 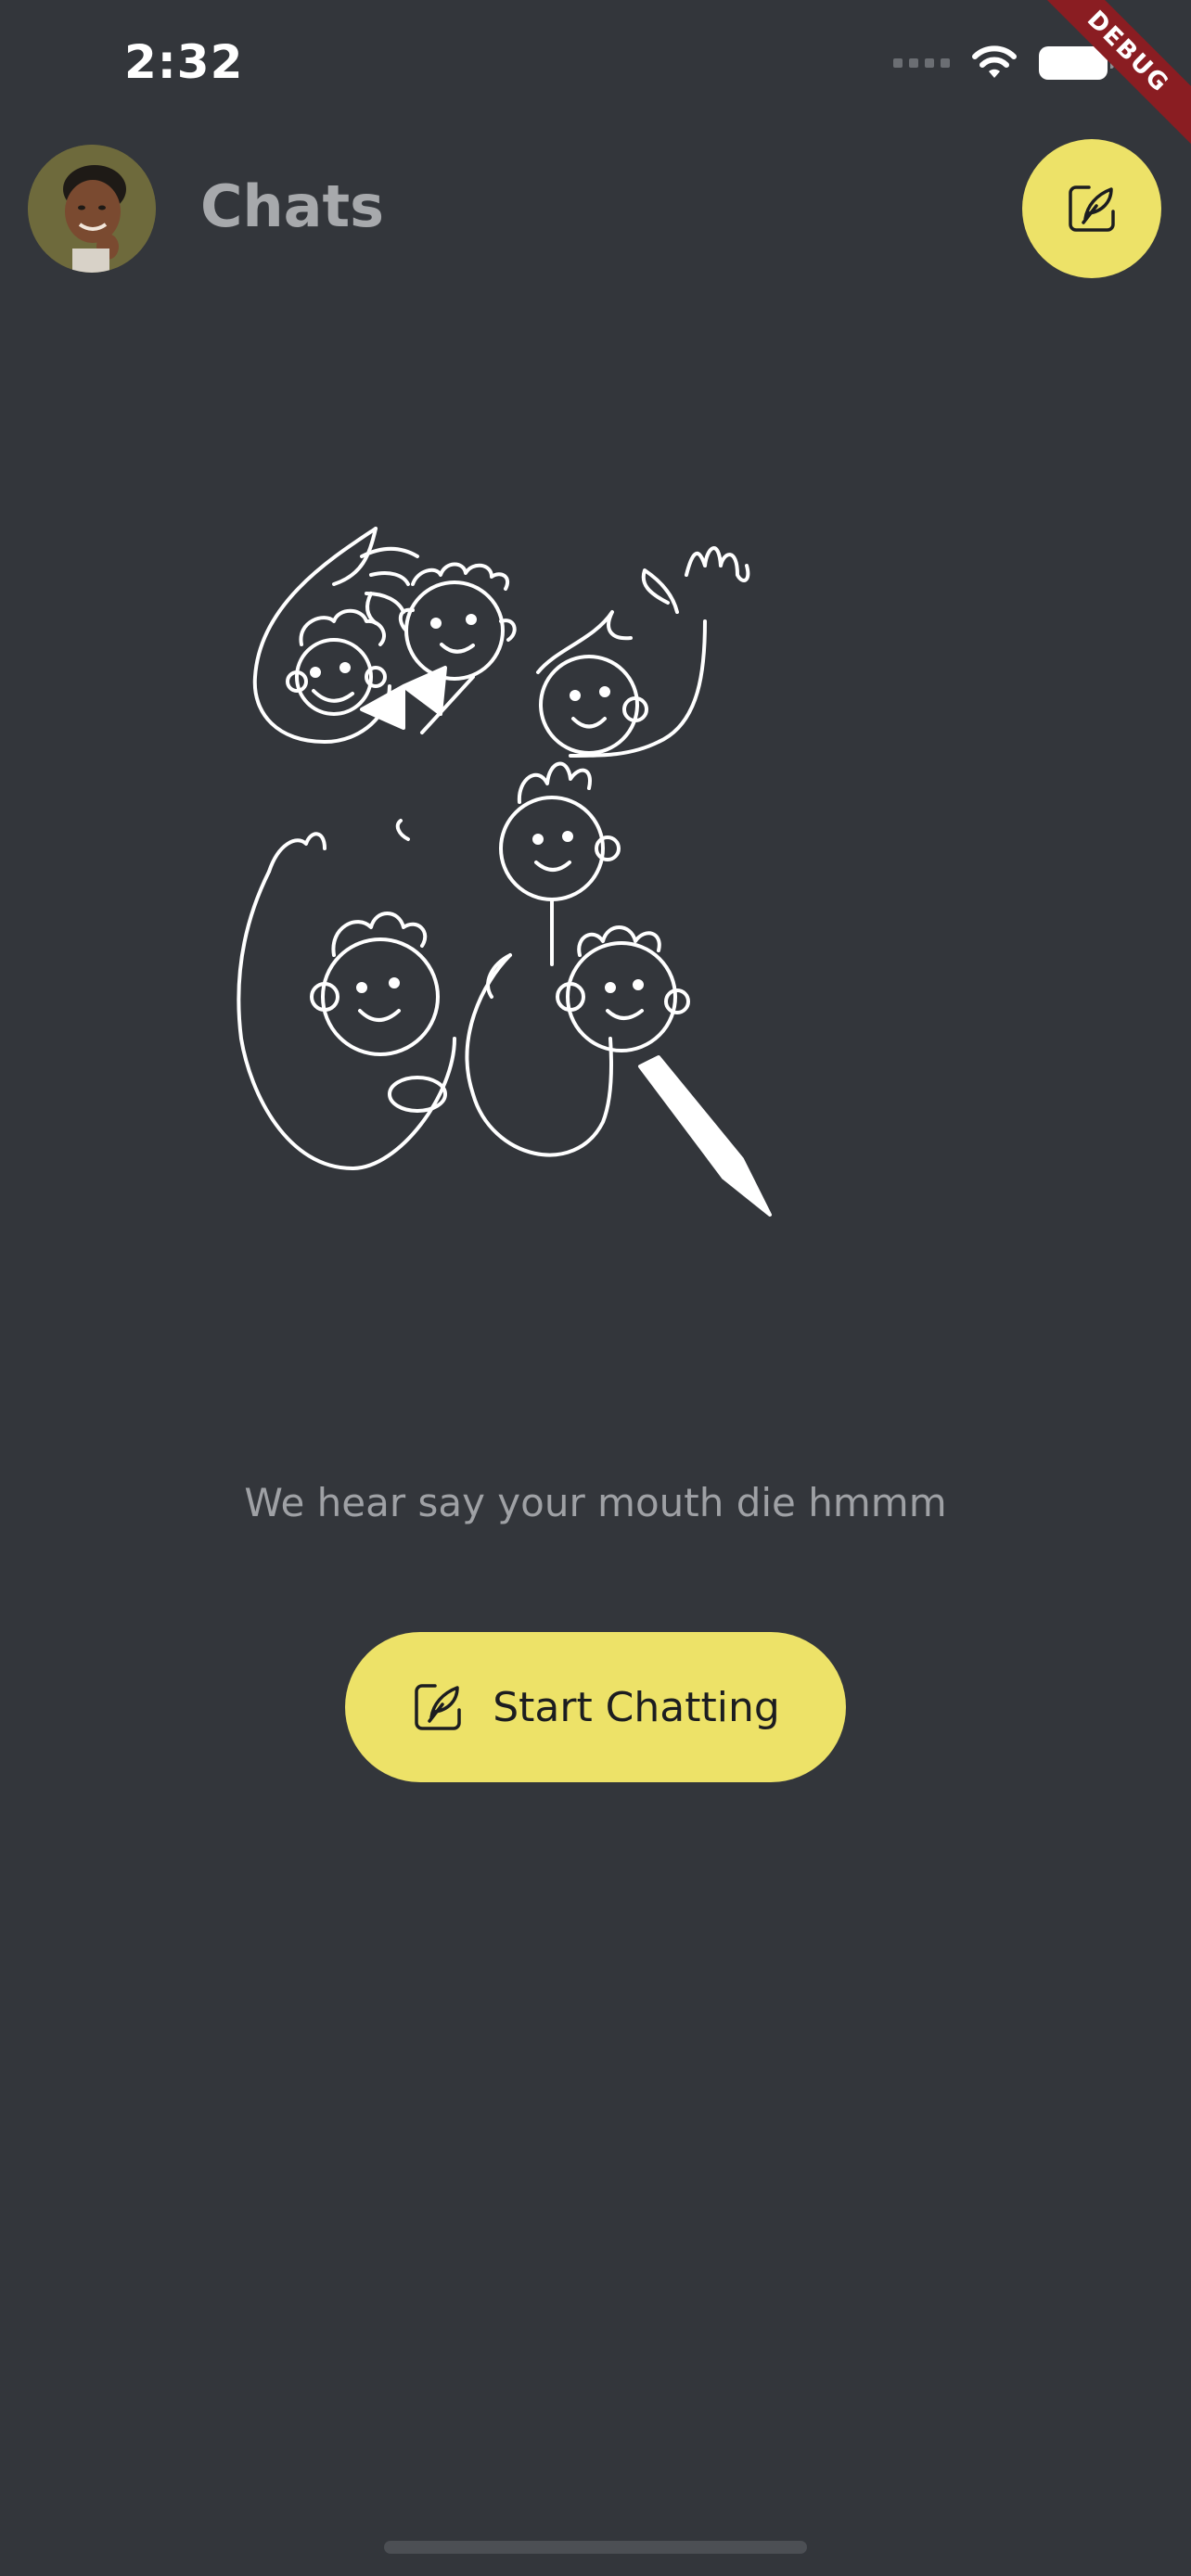 What do you see at coordinates (595, 1502) in the screenshot?
I see `empty-state-message: We hear say your mouth die hmmm` at bounding box center [595, 1502].